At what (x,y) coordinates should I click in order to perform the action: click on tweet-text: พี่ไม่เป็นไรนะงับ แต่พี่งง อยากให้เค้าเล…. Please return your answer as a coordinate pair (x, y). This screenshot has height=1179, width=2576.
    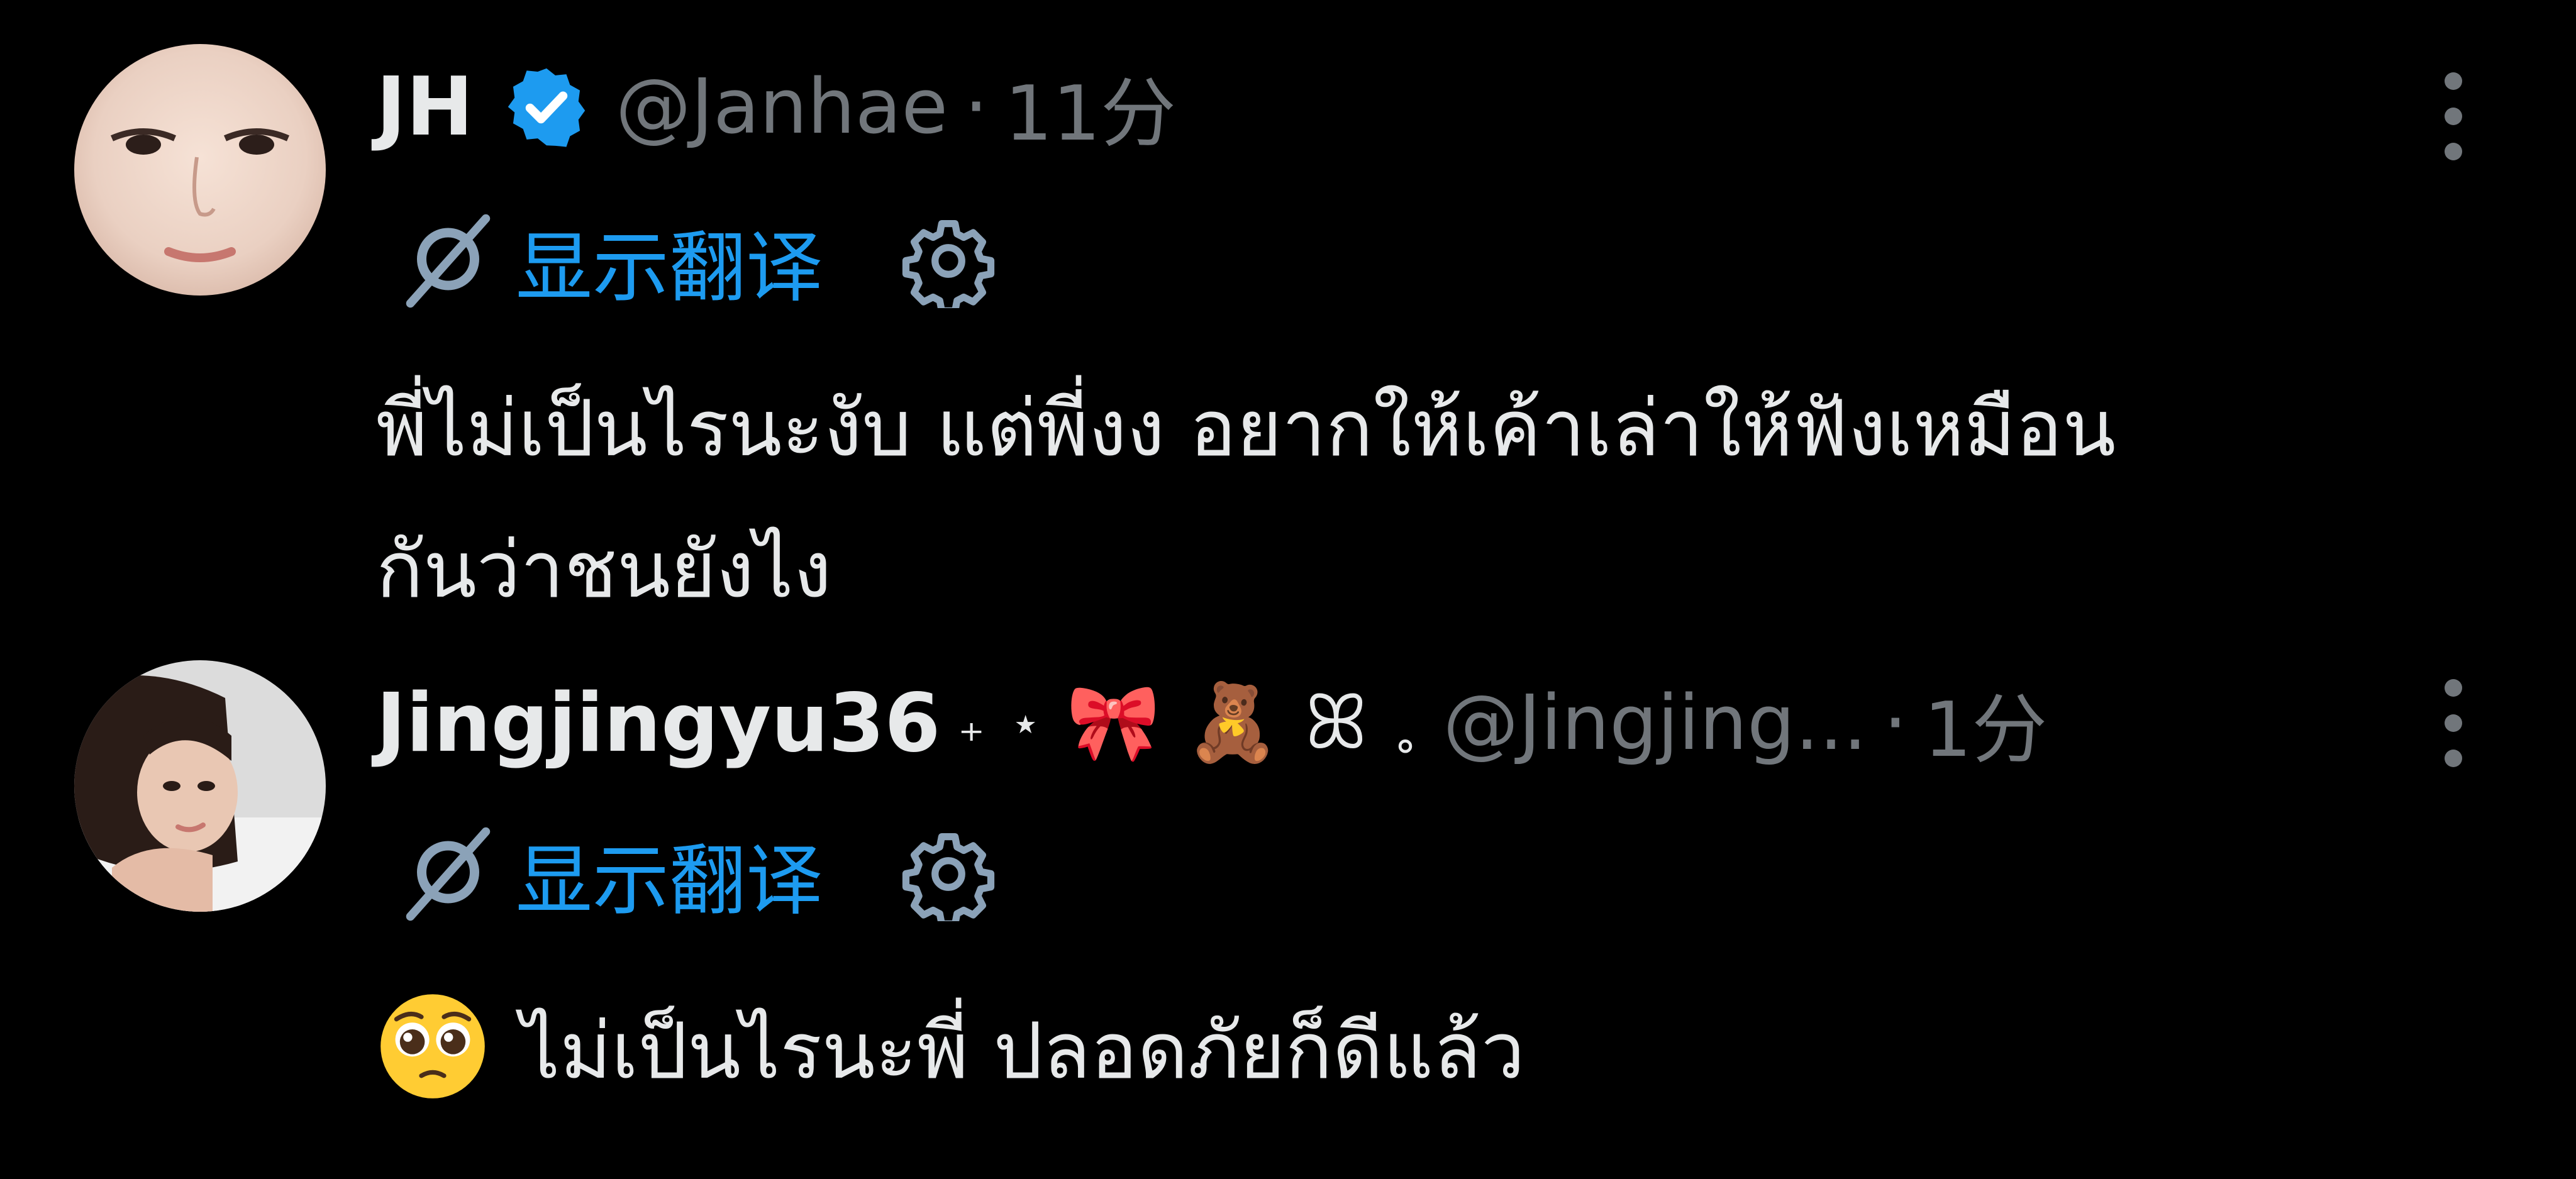
    Looking at the image, I should click on (1246, 500).